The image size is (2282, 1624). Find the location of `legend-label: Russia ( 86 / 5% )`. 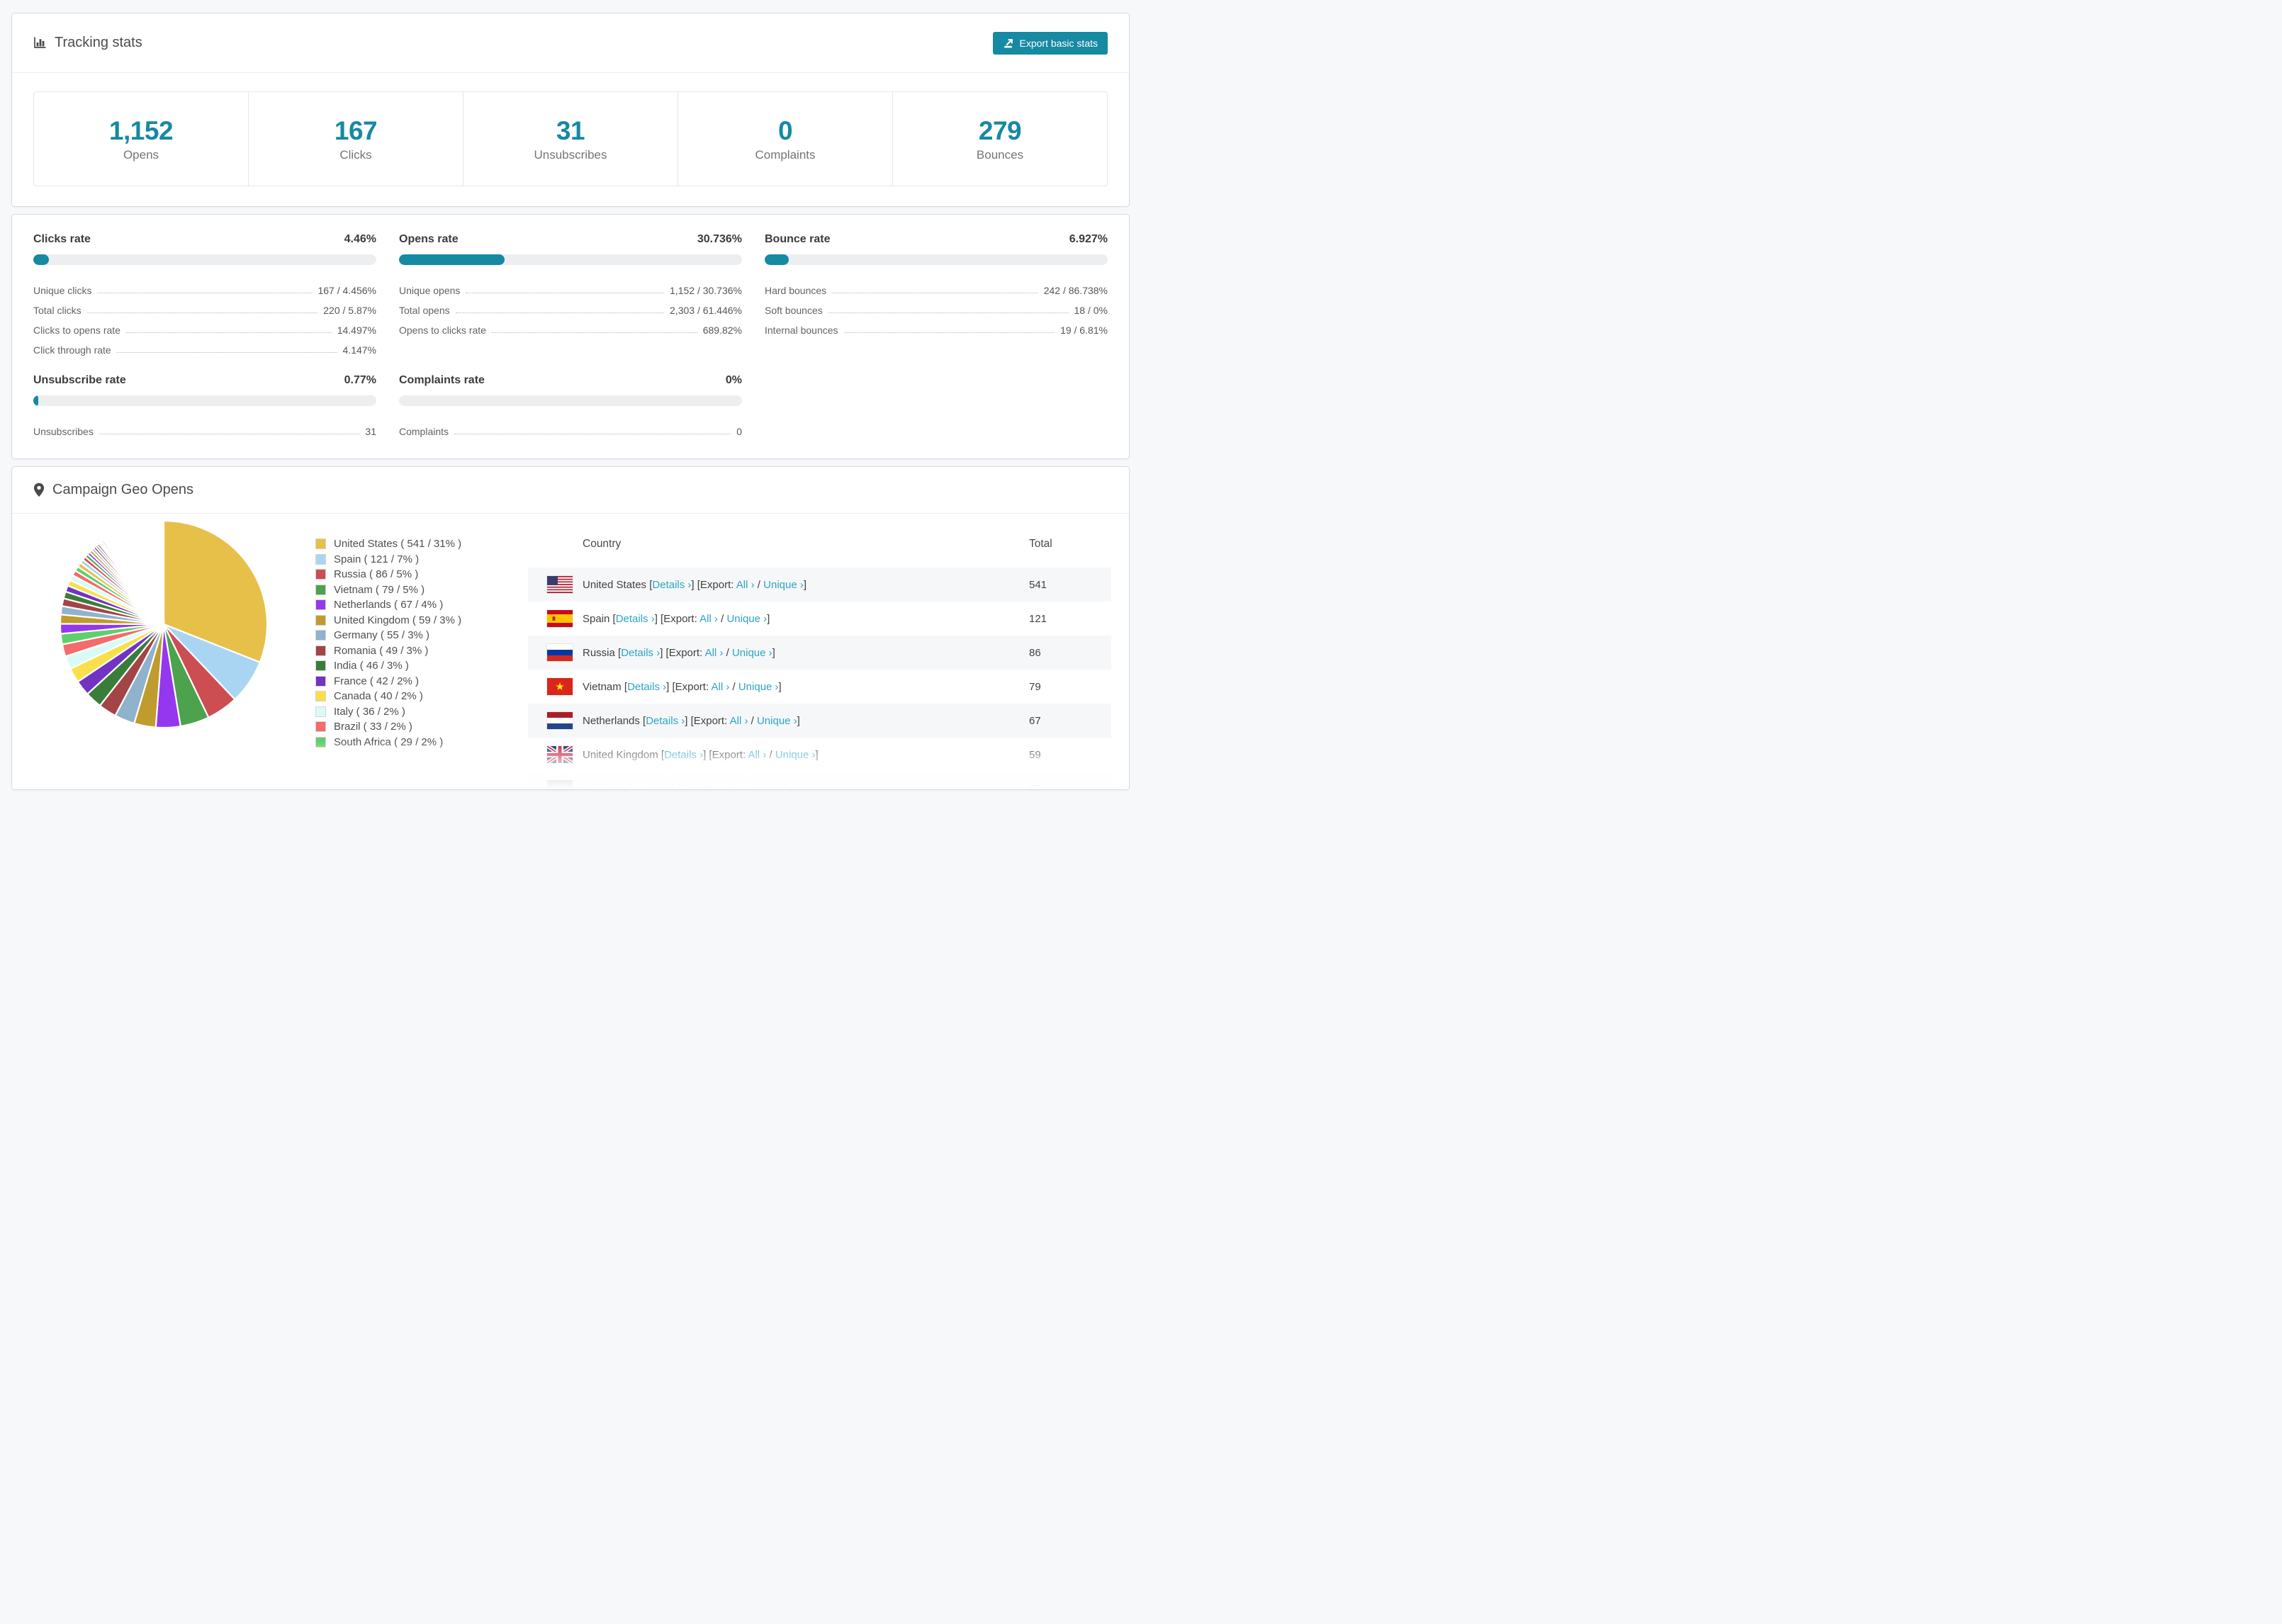

legend-label: Russia ( 86 / 5% ) is located at coordinates (377, 574).